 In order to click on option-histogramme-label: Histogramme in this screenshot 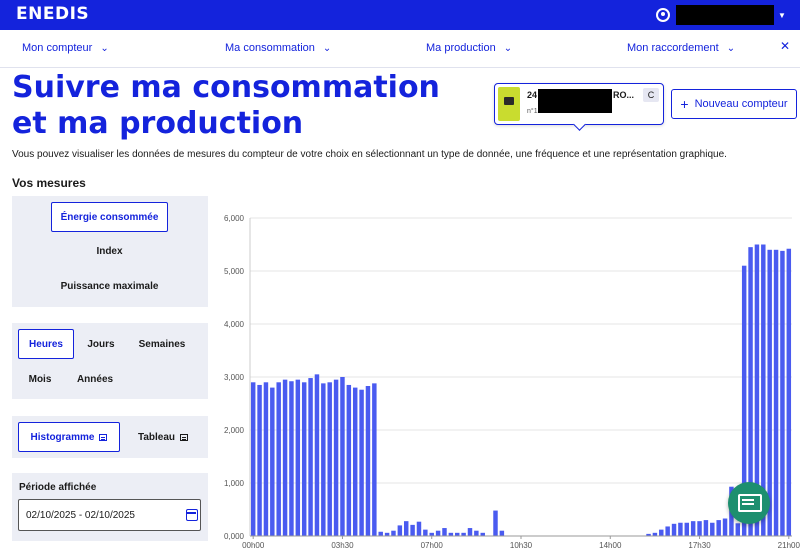, I will do `click(62, 437)`.